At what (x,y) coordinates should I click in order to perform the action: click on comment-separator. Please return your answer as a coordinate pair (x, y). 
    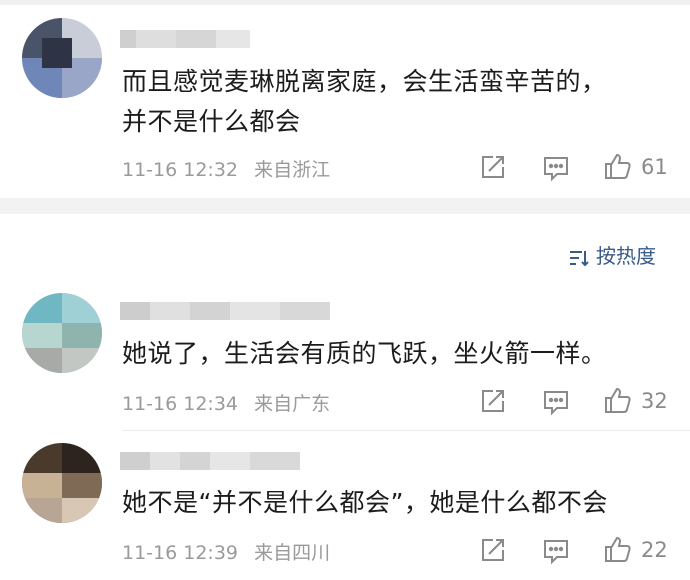
    Looking at the image, I should click on (406, 430).